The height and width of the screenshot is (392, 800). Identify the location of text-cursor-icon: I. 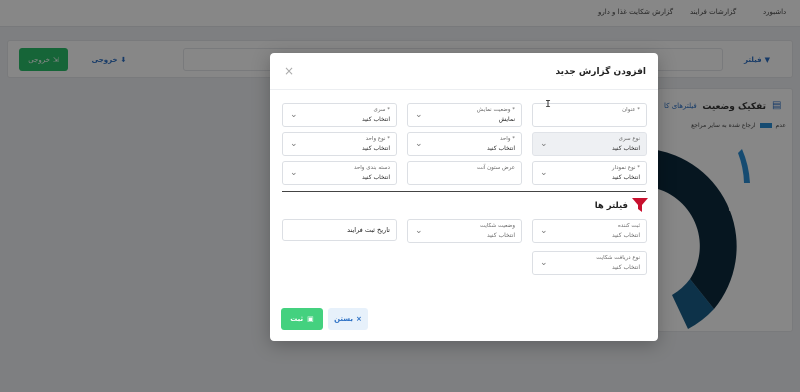
(548, 104).